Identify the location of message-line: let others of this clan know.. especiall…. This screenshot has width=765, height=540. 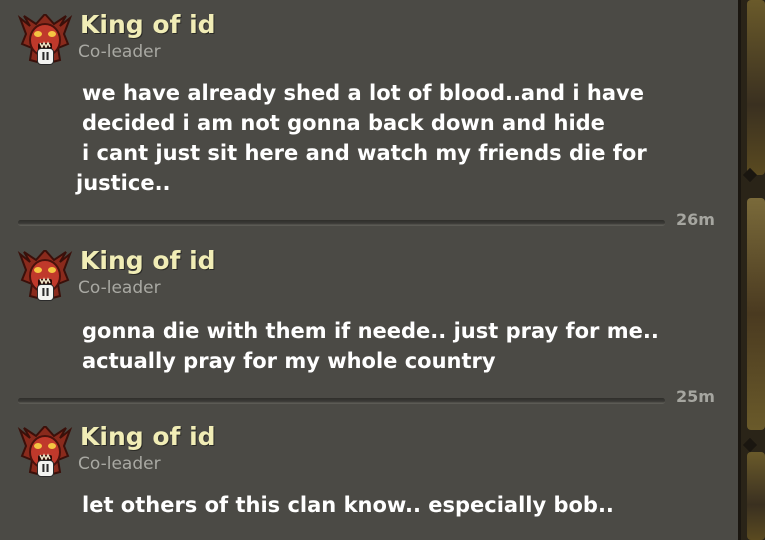
(348, 505).